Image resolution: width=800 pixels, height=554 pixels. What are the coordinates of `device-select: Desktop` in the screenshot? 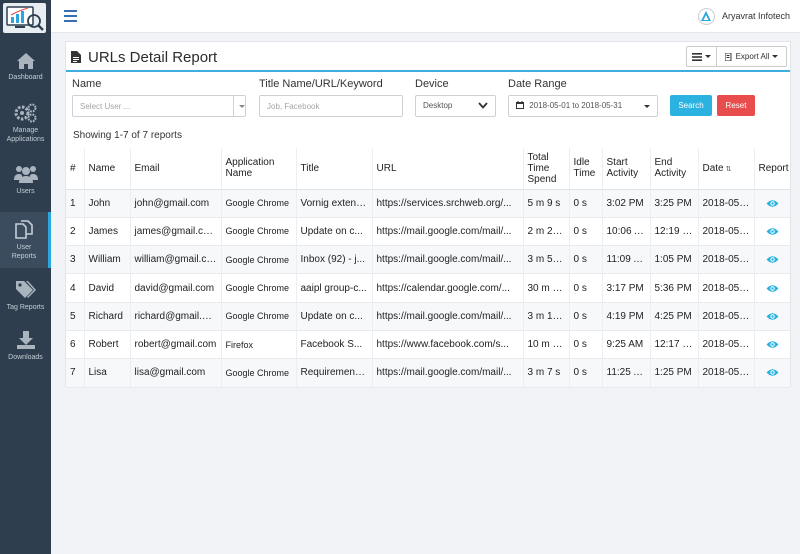 It's located at (455, 106).